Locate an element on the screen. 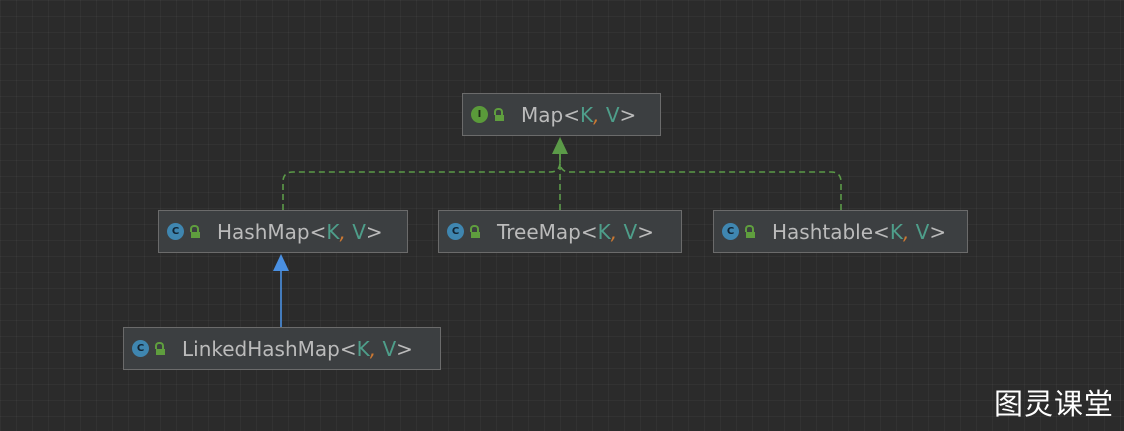 The width and height of the screenshot is (1124, 431). node-label: Hashtable<K, V> is located at coordinates (859, 232).